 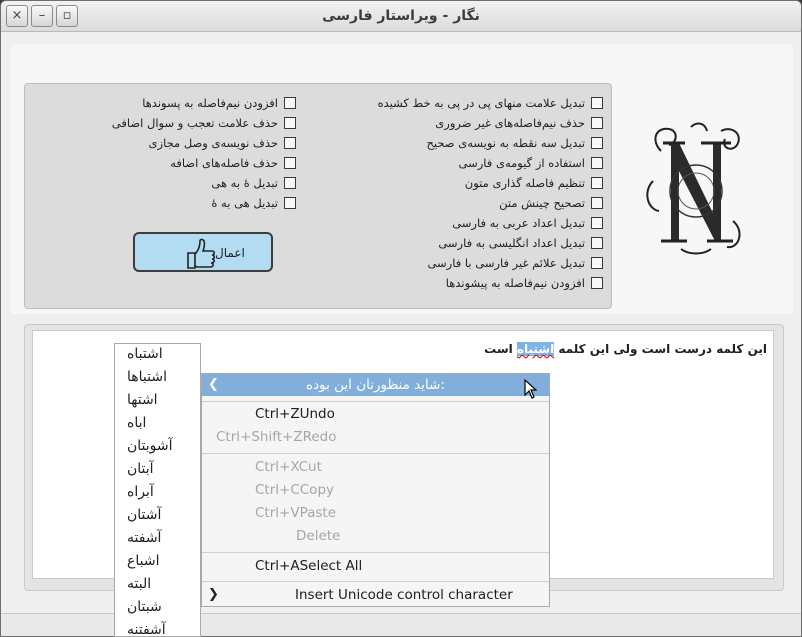 What do you see at coordinates (230, 253) in the screenshot?
I see `apply-button-label: اعمال` at bounding box center [230, 253].